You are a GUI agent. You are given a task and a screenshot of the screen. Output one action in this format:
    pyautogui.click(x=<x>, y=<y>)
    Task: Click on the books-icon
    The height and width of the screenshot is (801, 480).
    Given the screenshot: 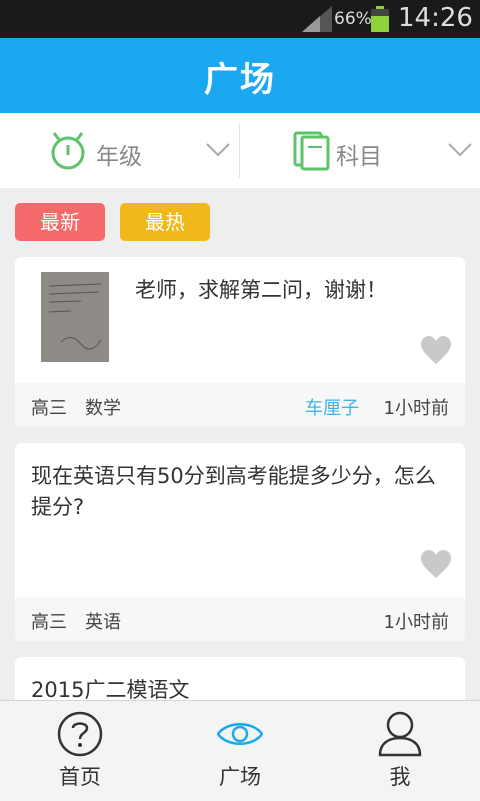 What is the action you would take?
    pyautogui.click(x=311, y=151)
    